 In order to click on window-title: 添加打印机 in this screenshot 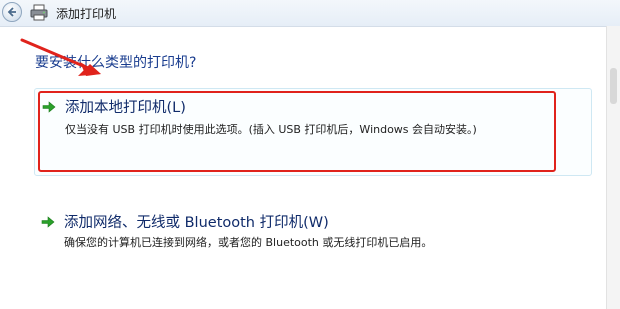, I will do `click(86, 14)`.